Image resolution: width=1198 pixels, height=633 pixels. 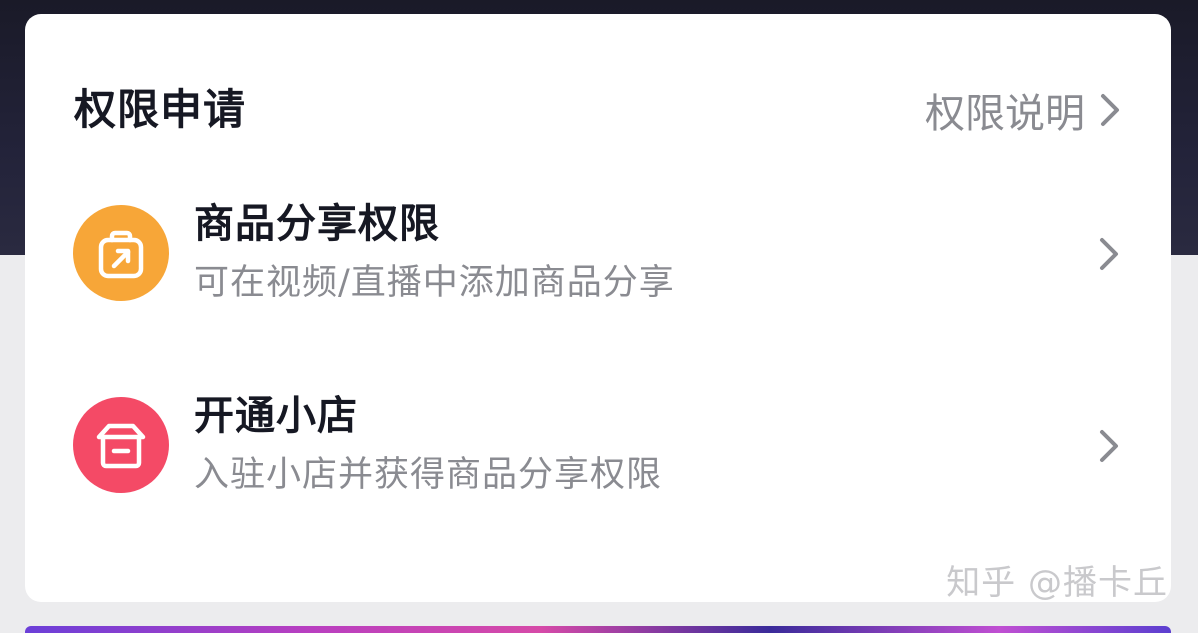 What do you see at coordinates (276, 416) in the screenshot?
I see `permission-item-title: 开通小店` at bounding box center [276, 416].